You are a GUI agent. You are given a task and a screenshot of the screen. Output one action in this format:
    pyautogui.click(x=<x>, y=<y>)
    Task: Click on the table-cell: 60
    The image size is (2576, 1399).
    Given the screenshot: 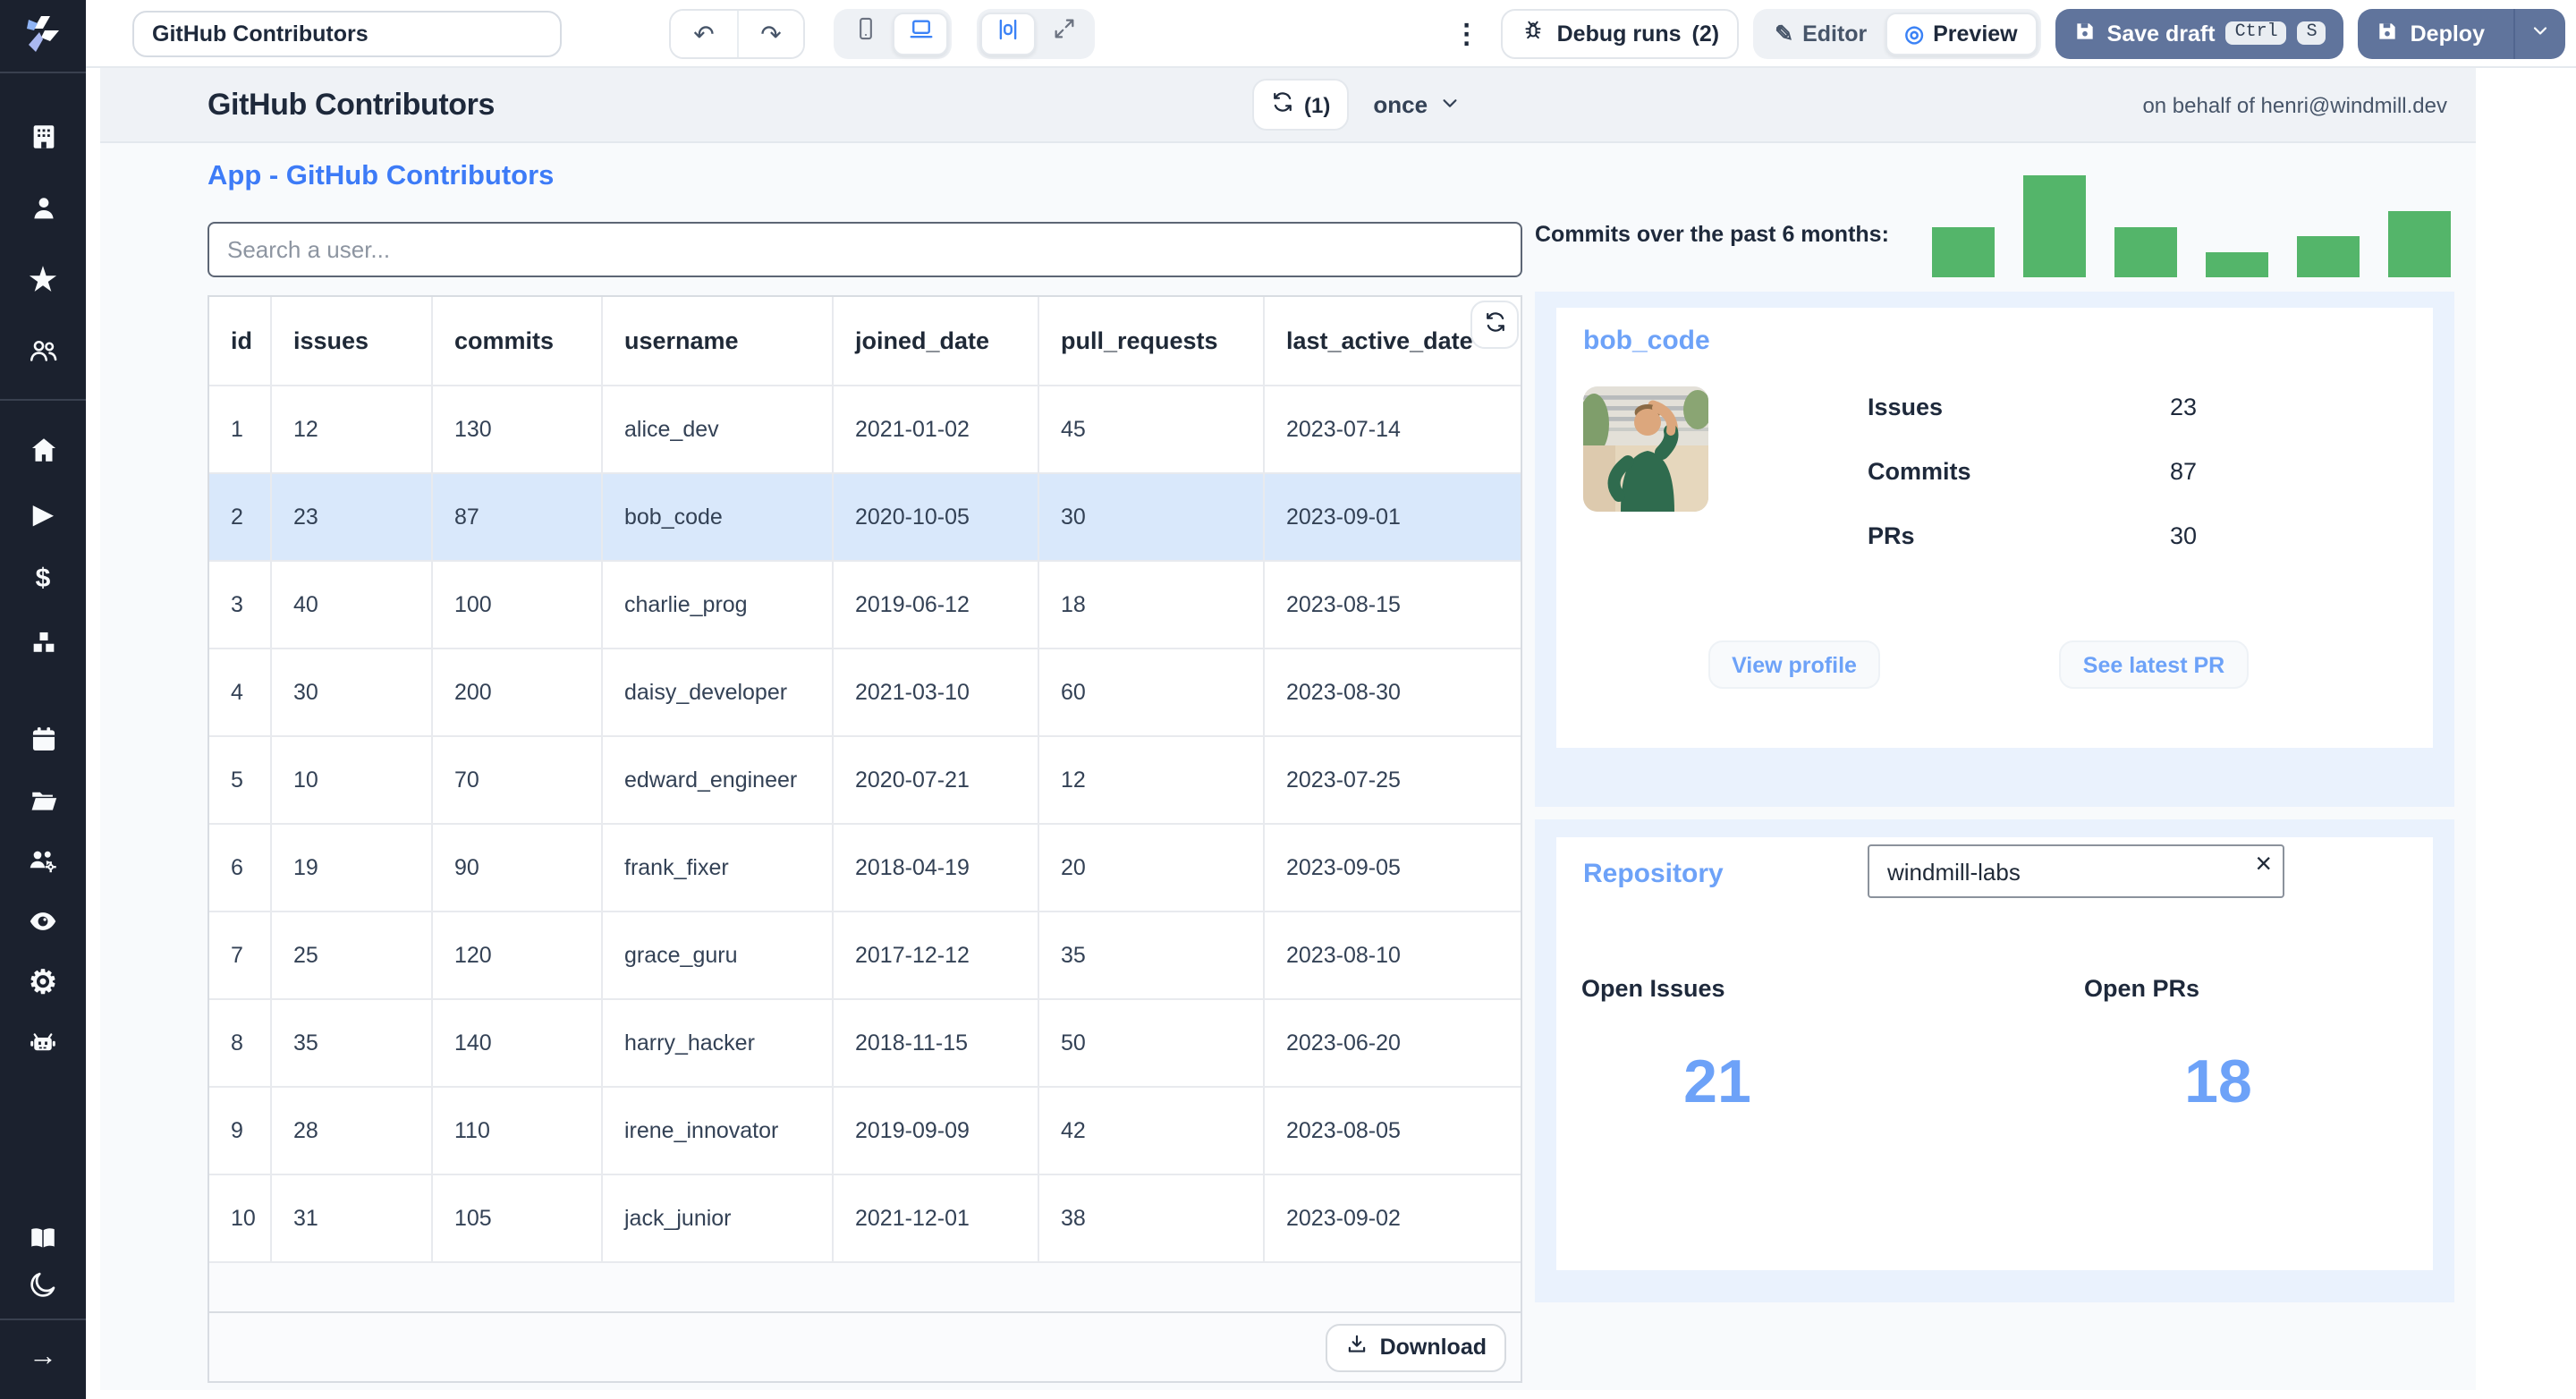 What is the action you would take?
    pyautogui.click(x=1152, y=692)
    